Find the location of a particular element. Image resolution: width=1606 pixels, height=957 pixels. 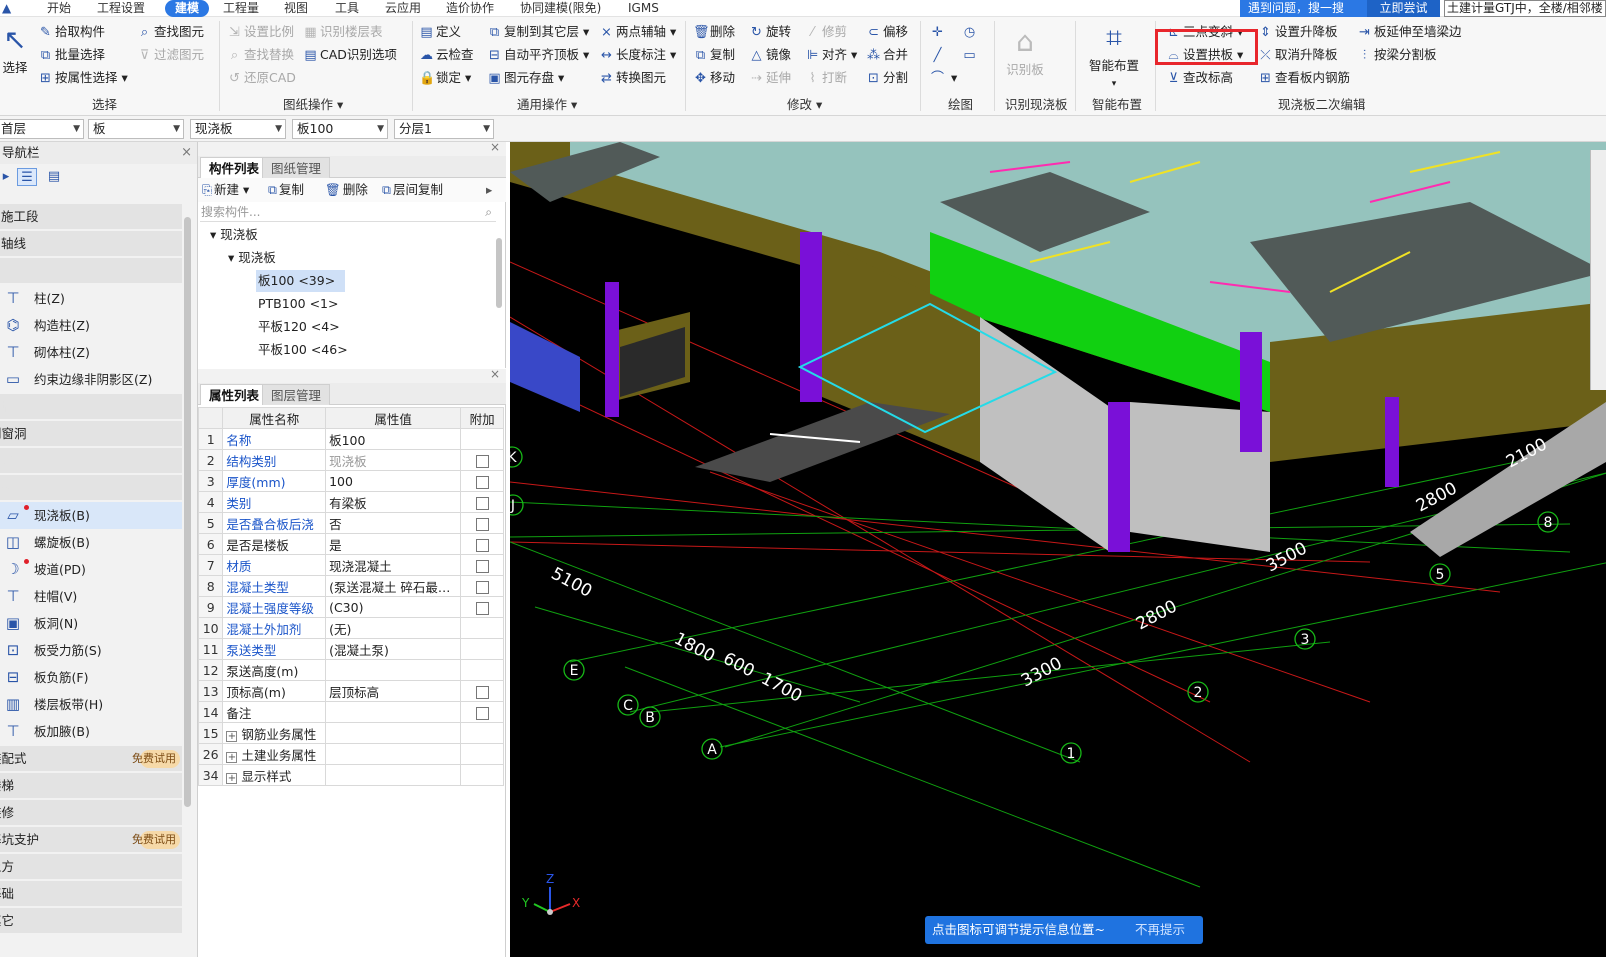

nav-scrollbar is located at coordinates (187, 512).